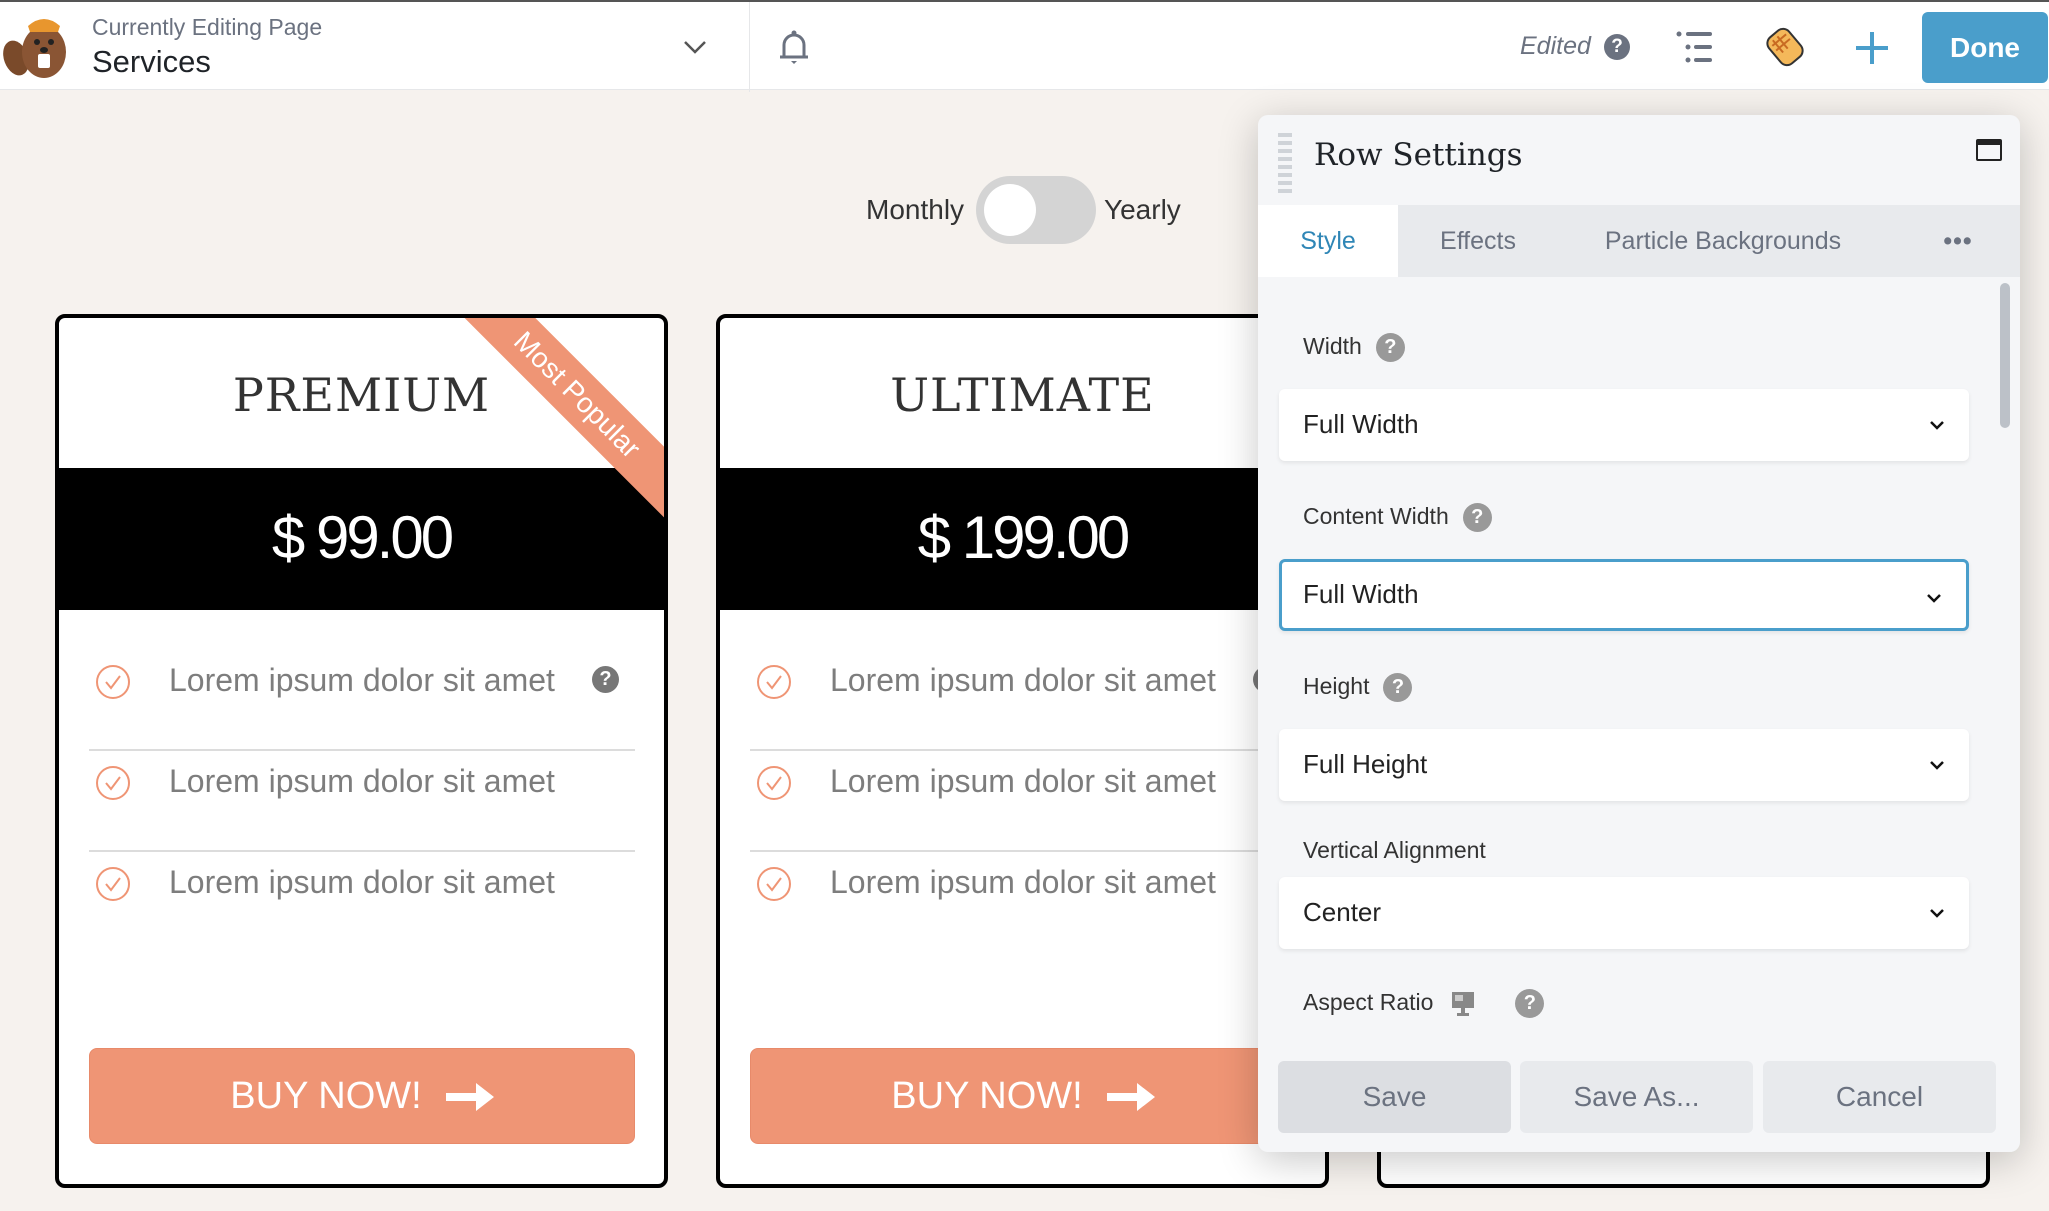  Describe the element at coordinates (1958, 241) in the screenshot. I see `more-tabs-icon: •••` at that location.